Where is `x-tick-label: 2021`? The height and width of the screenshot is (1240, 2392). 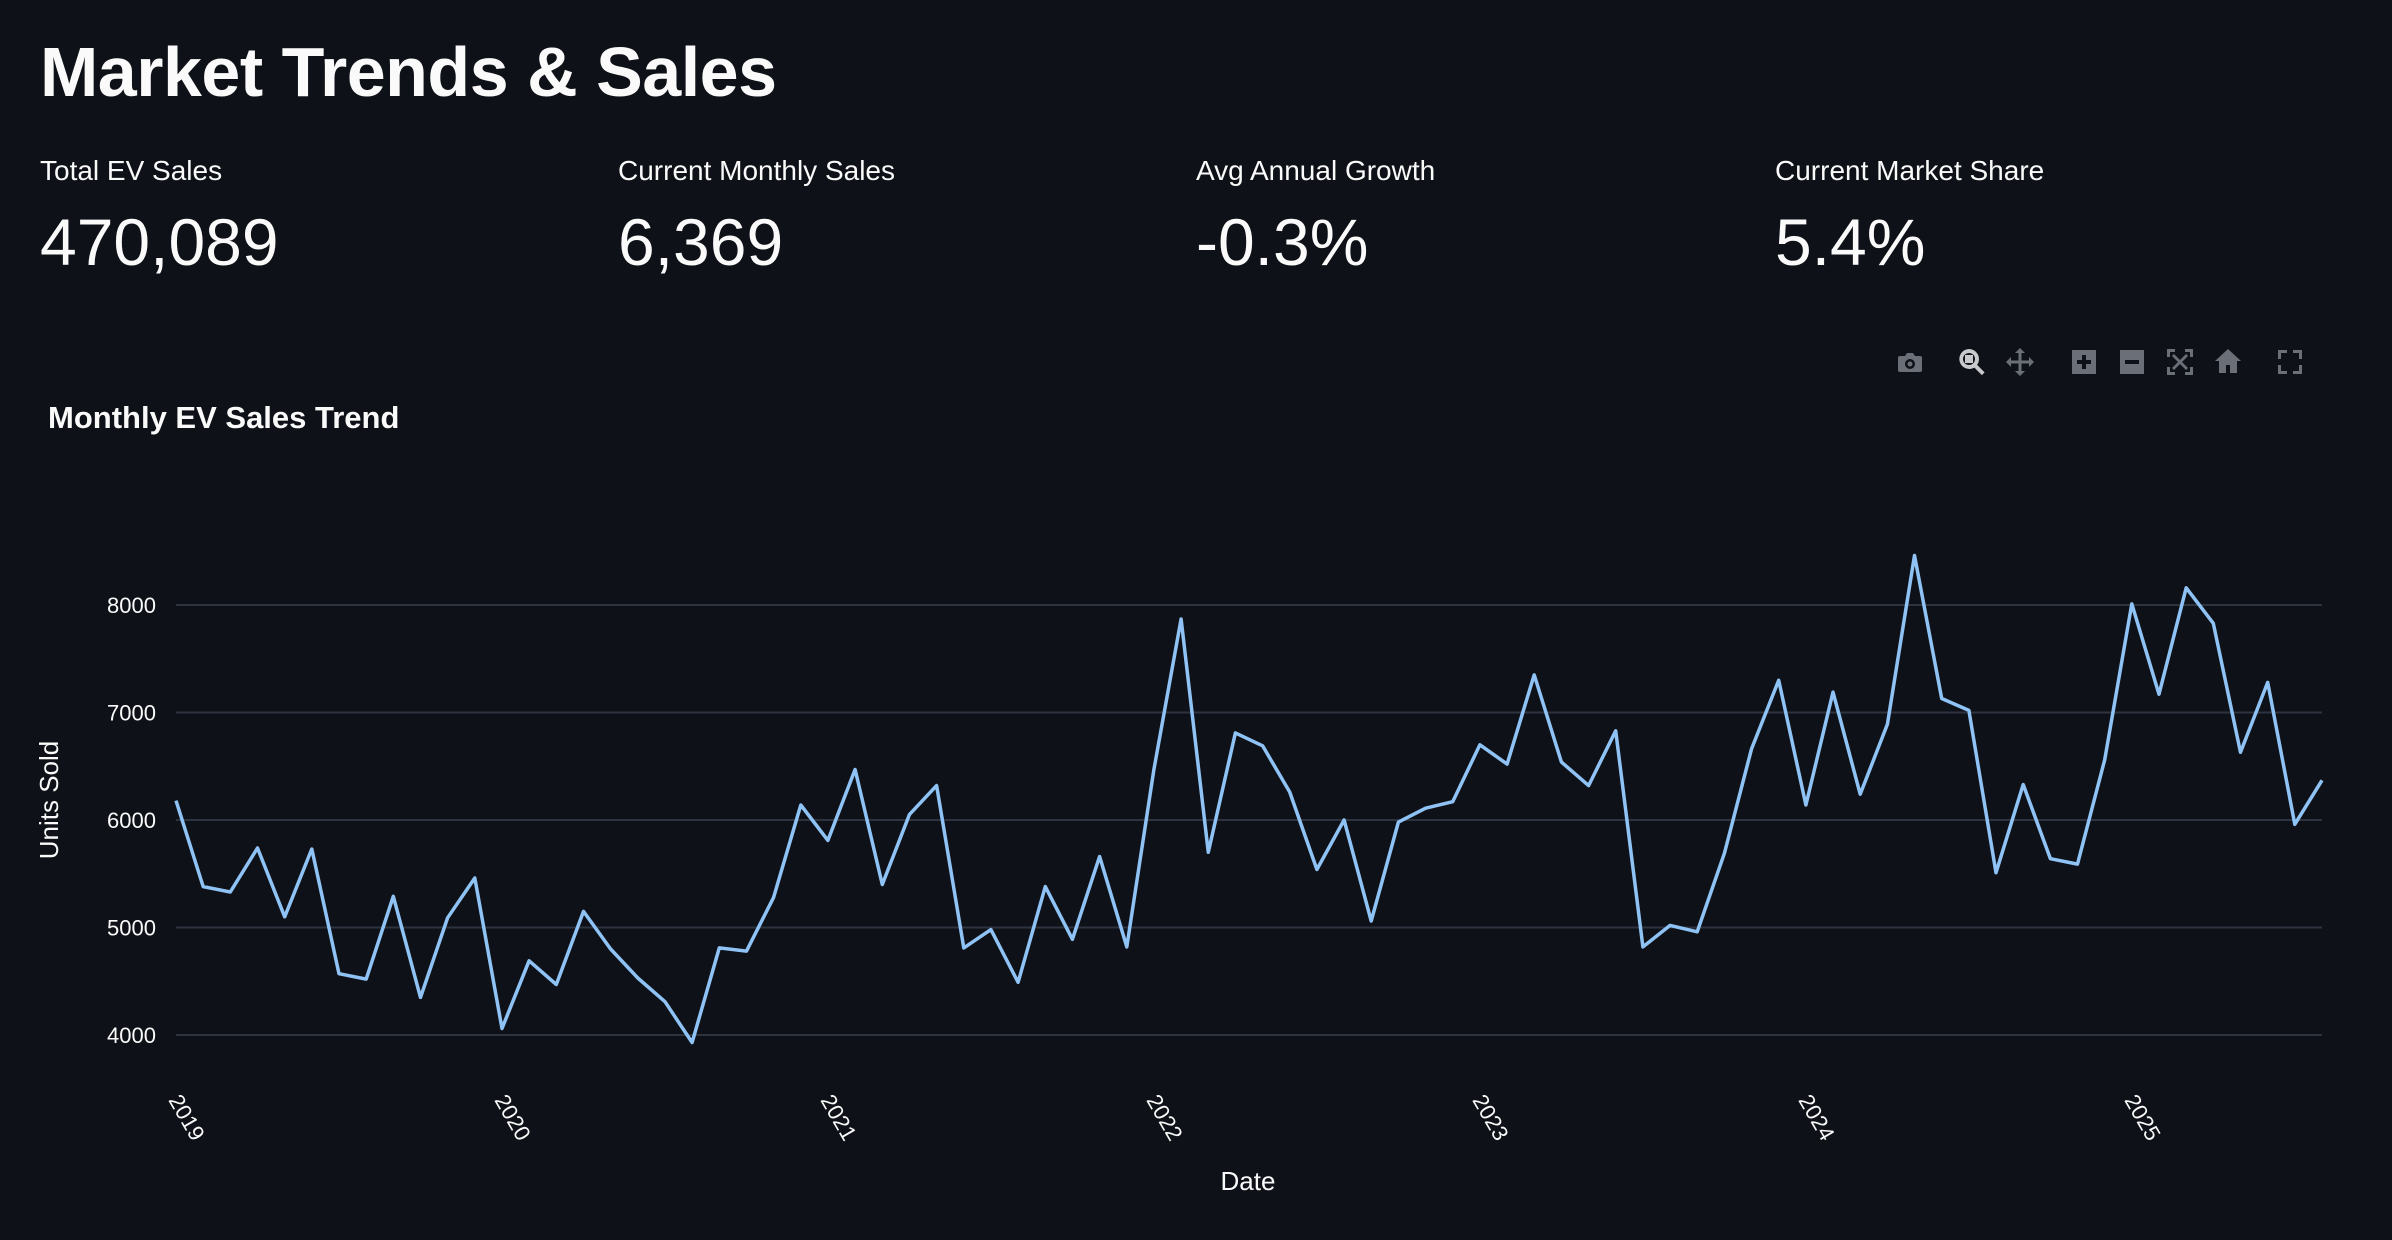
x-tick-label: 2021 is located at coordinates (839, 1117).